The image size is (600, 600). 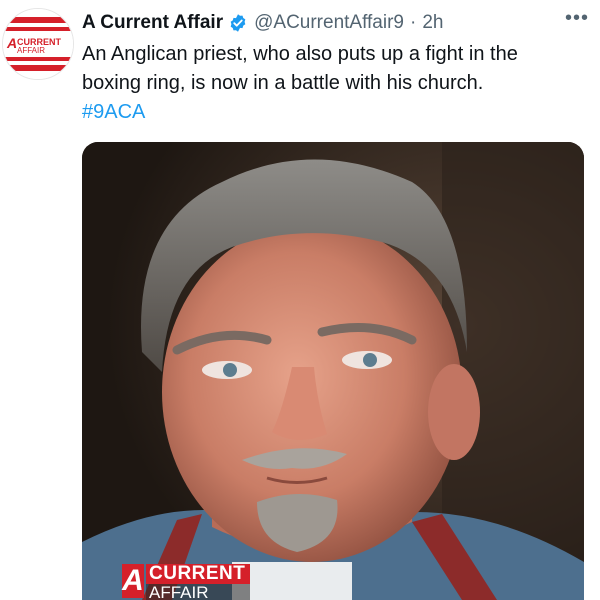 I want to click on timestamp: 2h, so click(x=432, y=23).